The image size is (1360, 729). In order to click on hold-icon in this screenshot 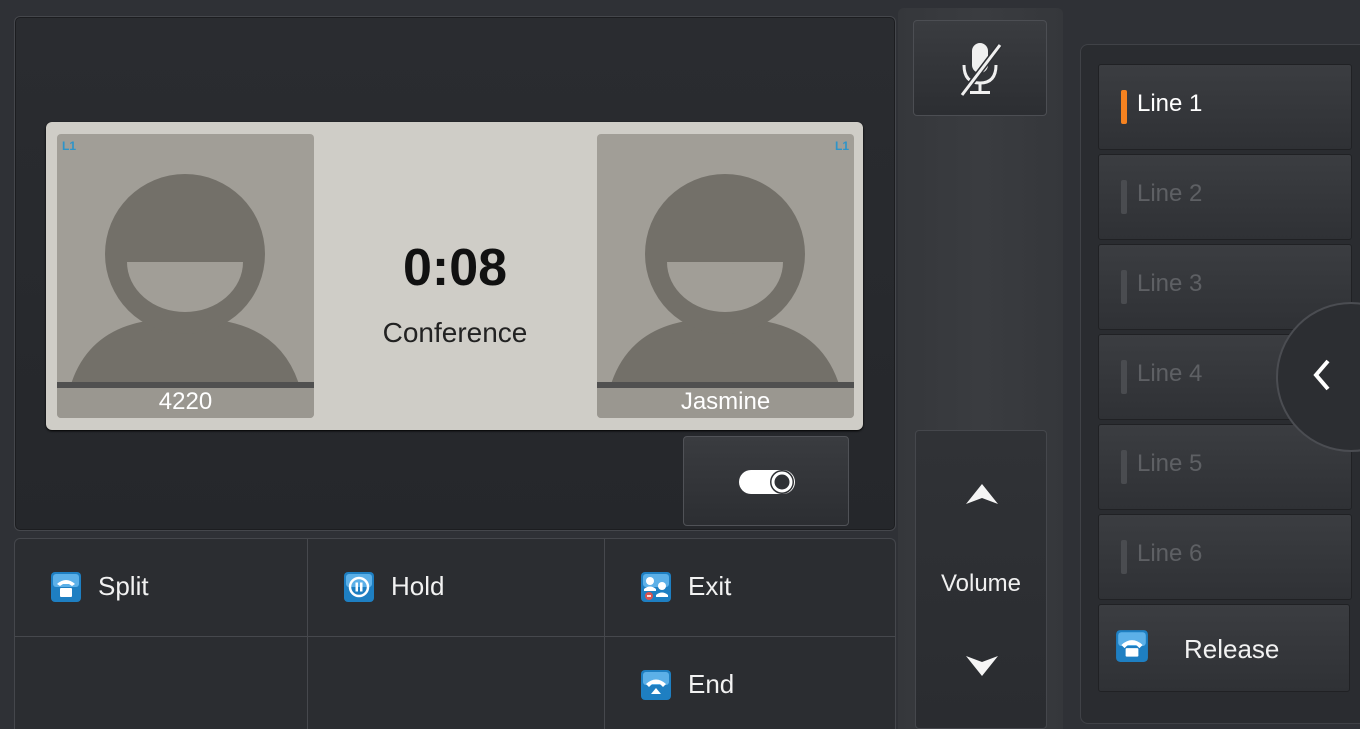, I will do `click(359, 586)`.